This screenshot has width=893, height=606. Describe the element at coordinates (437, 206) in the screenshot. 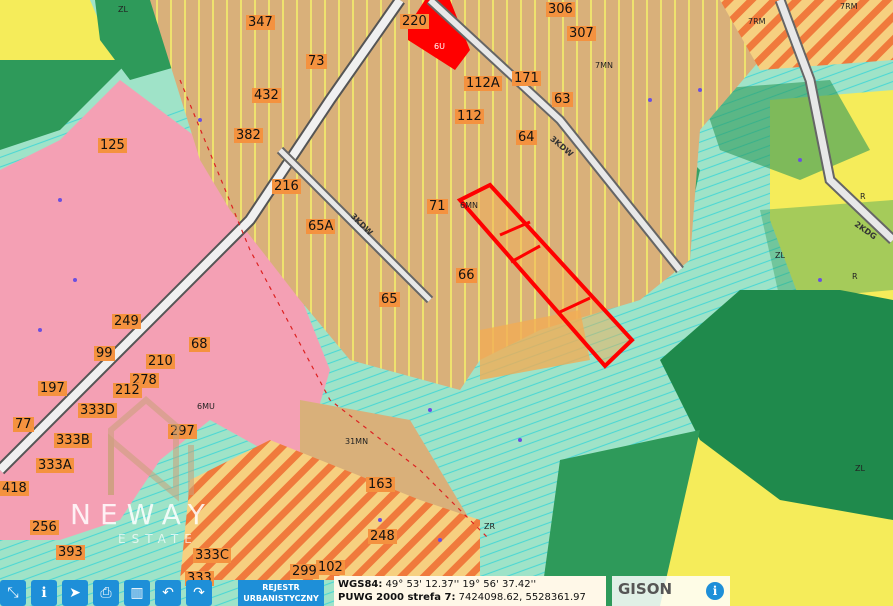

I see `parcel-number-label: 71` at that location.